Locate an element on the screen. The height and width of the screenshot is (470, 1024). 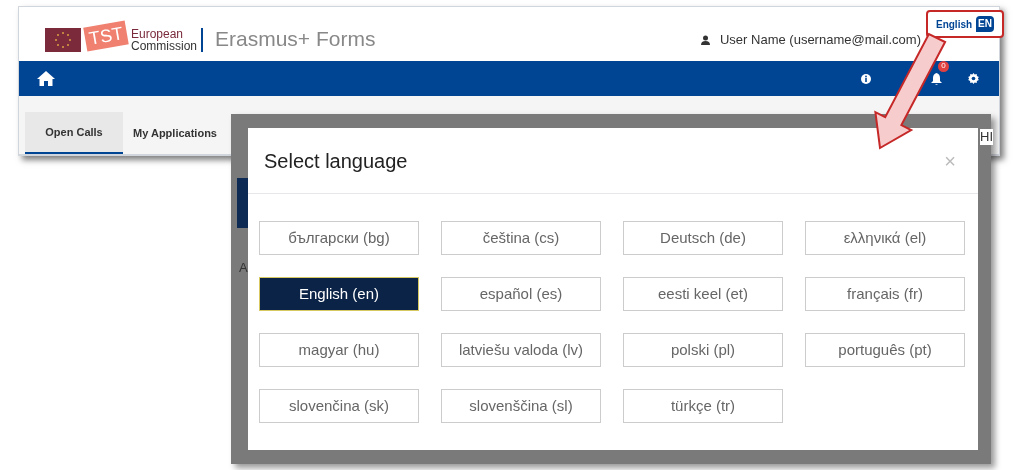
org-name: Commission is located at coordinates (164, 46).